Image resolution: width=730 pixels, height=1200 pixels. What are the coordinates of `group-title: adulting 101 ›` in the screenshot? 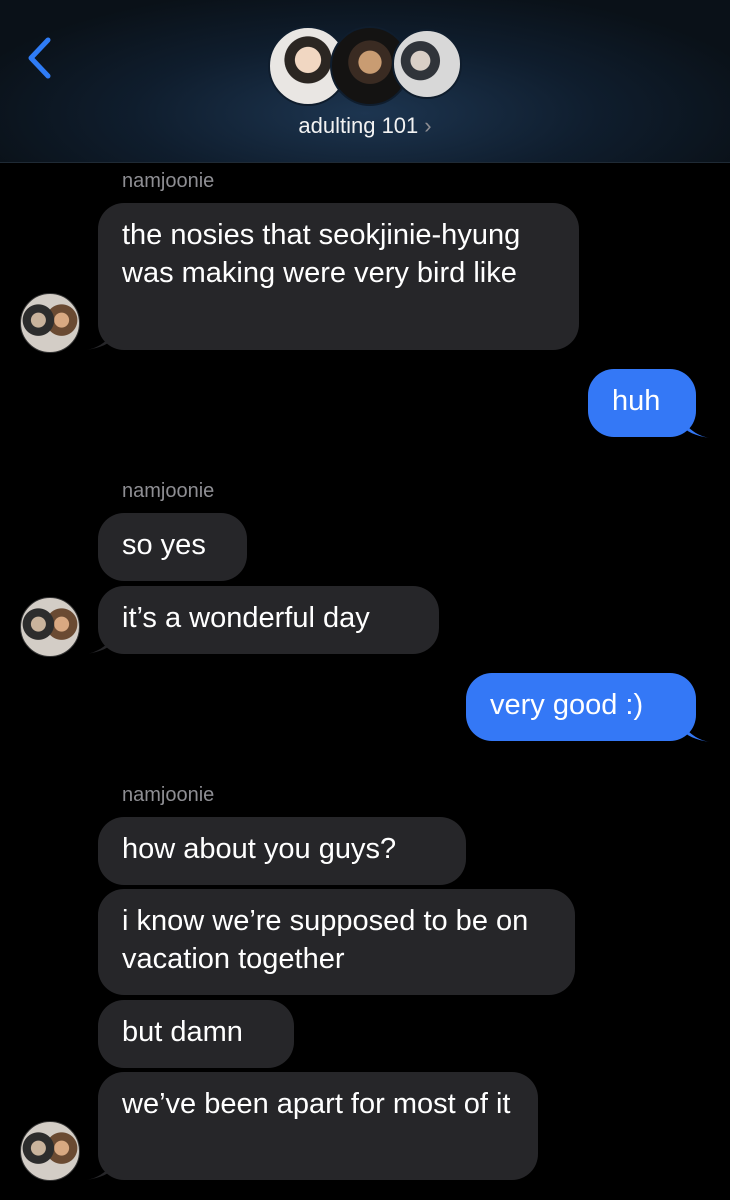 It's located at (365, 126).